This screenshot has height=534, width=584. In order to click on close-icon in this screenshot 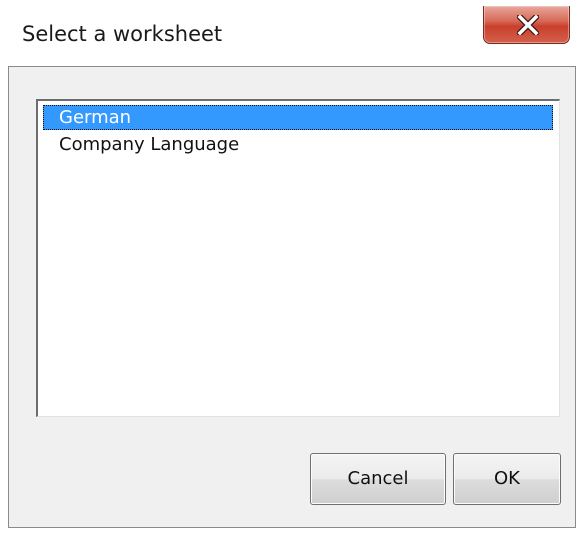, I will do `click(528, 25)`.